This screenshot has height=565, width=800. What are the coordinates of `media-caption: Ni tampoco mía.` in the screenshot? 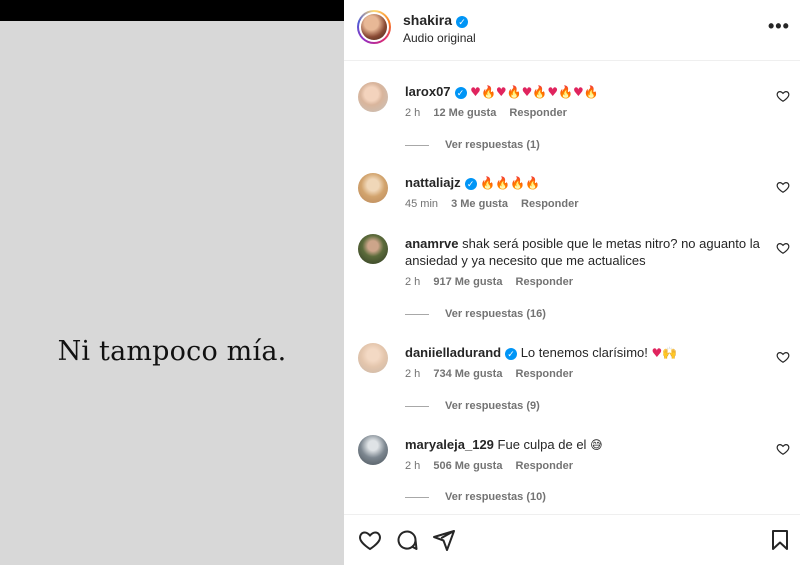 It's located at (172, 351).